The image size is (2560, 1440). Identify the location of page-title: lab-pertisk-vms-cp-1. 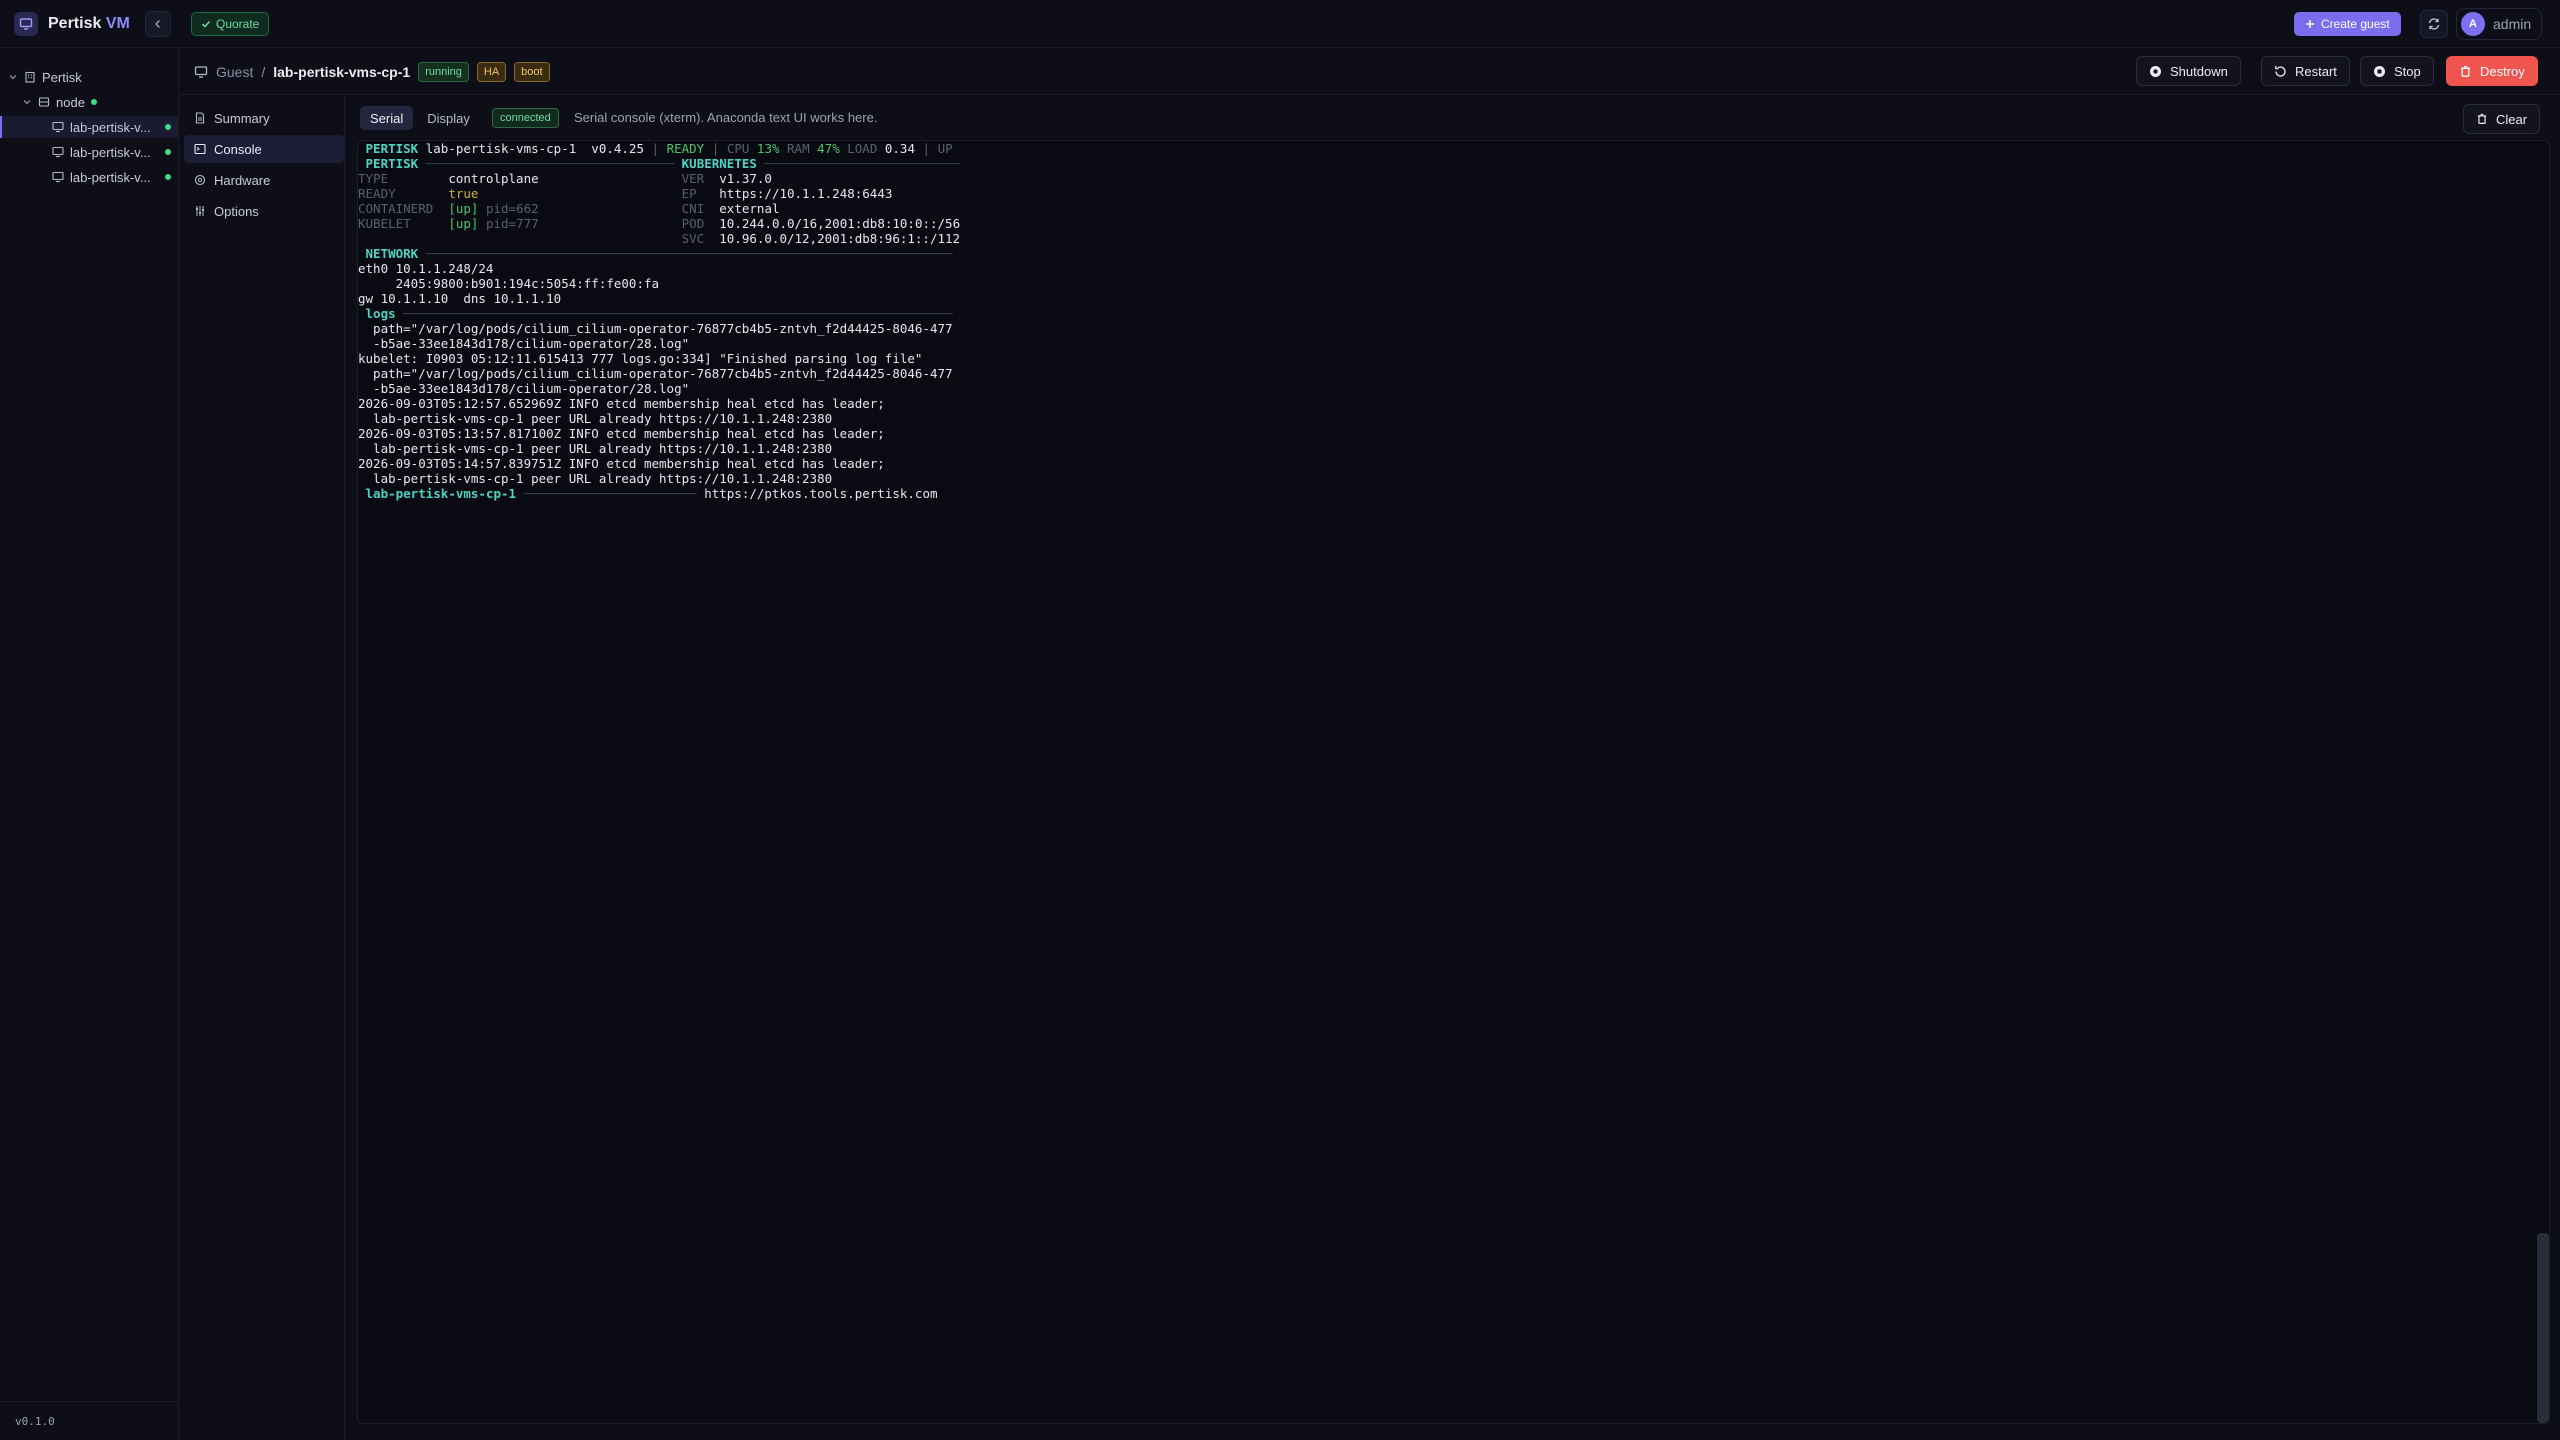
(342, 72).